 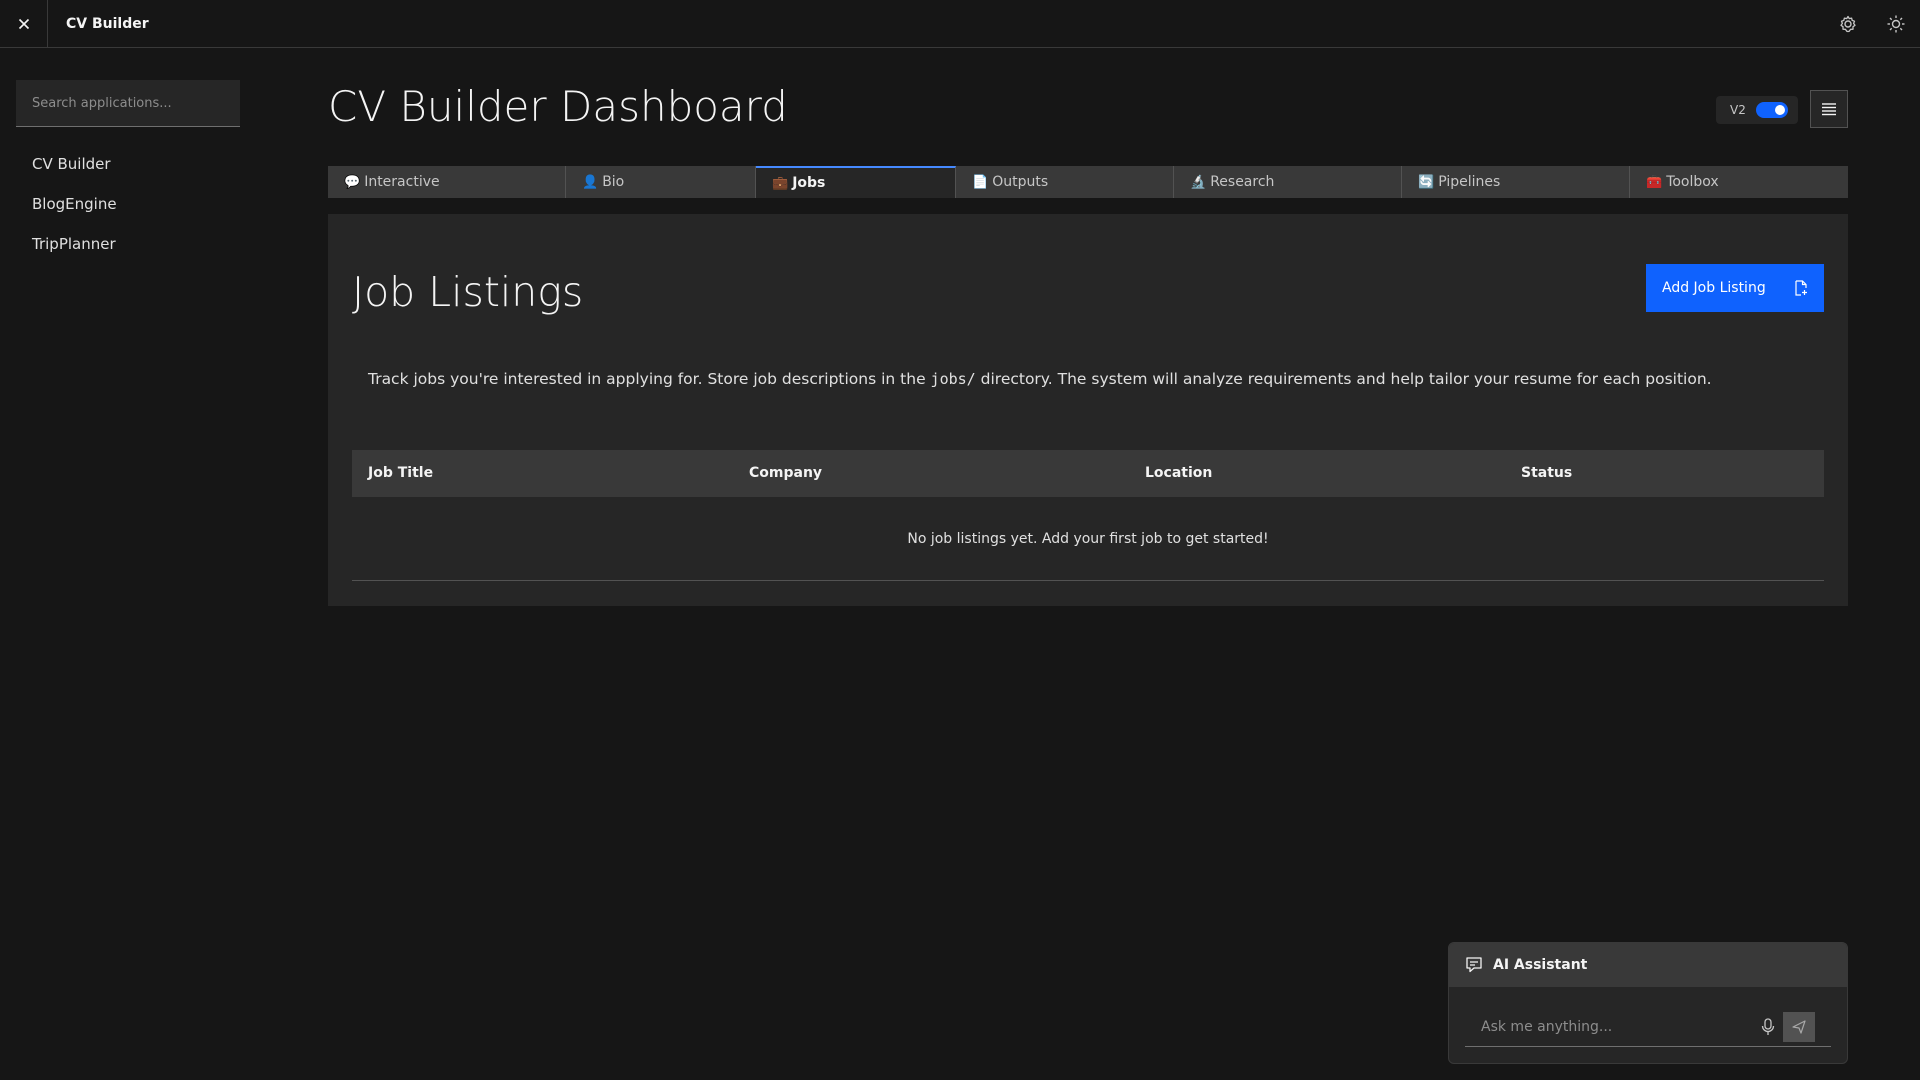 What do you see at coordinates (400, 473) in the screenshot?
I see `column-header-job-title: Job Title` at bounding box center [400, 473].